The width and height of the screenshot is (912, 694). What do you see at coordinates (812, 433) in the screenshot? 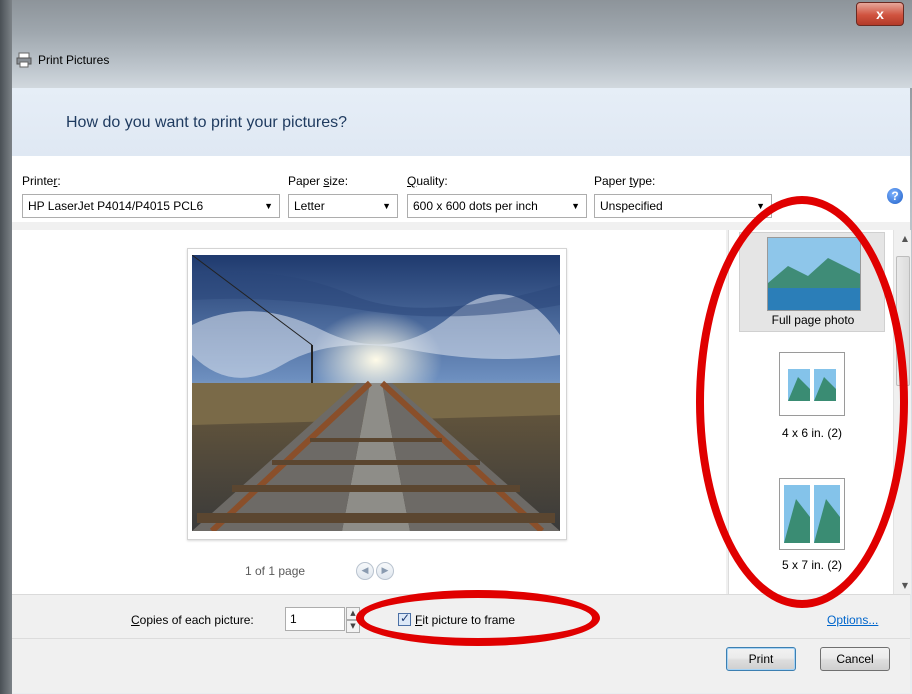
I see `layout-label: 4 x 6 in. (2)` at bounding box center [812, 433].